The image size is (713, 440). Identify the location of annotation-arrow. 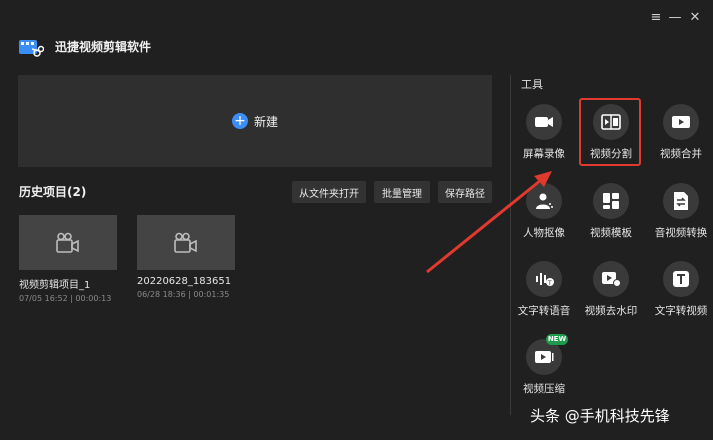
(489, 222).